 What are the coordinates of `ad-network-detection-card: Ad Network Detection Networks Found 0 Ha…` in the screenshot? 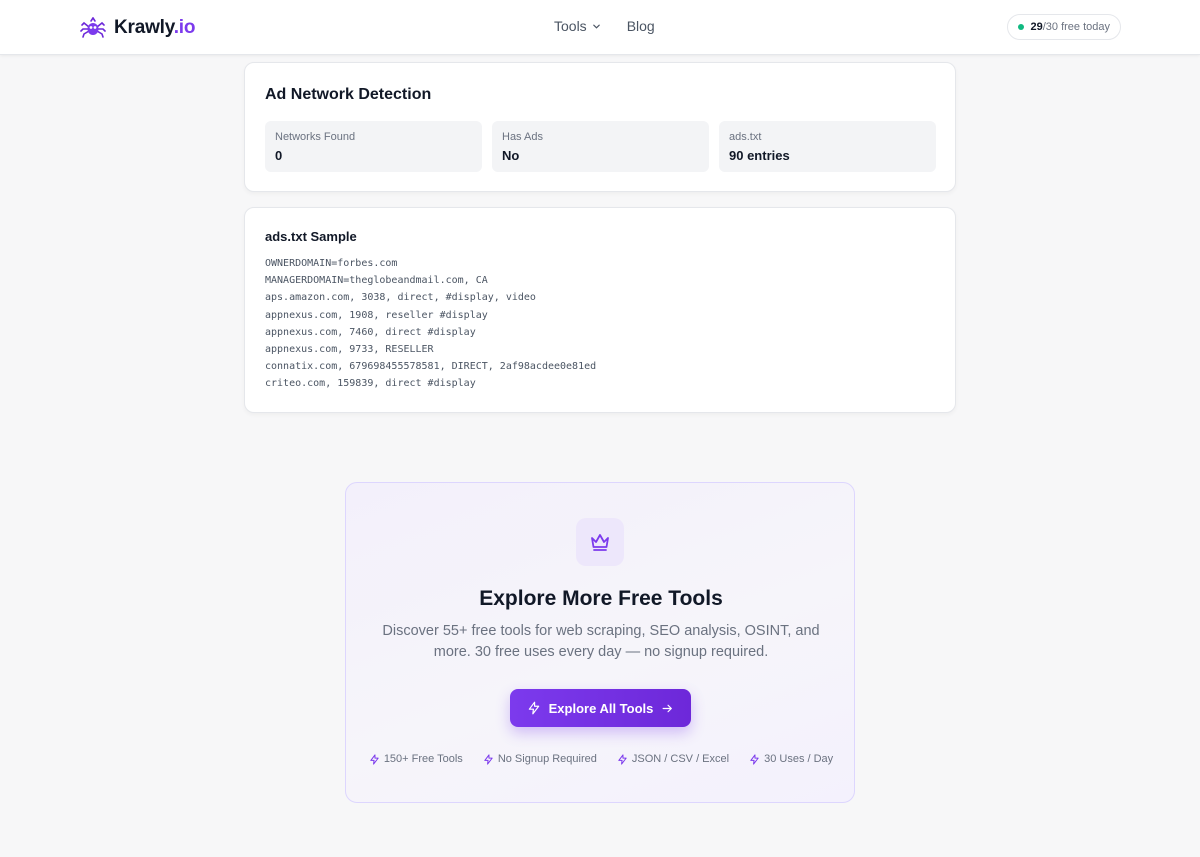 It's located at (600, 127).